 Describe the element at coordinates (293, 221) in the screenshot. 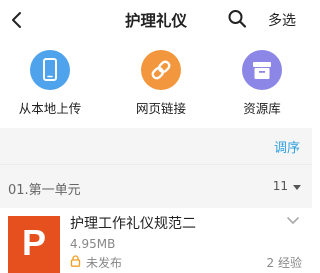

I see `chevron-down-icon` at that location.